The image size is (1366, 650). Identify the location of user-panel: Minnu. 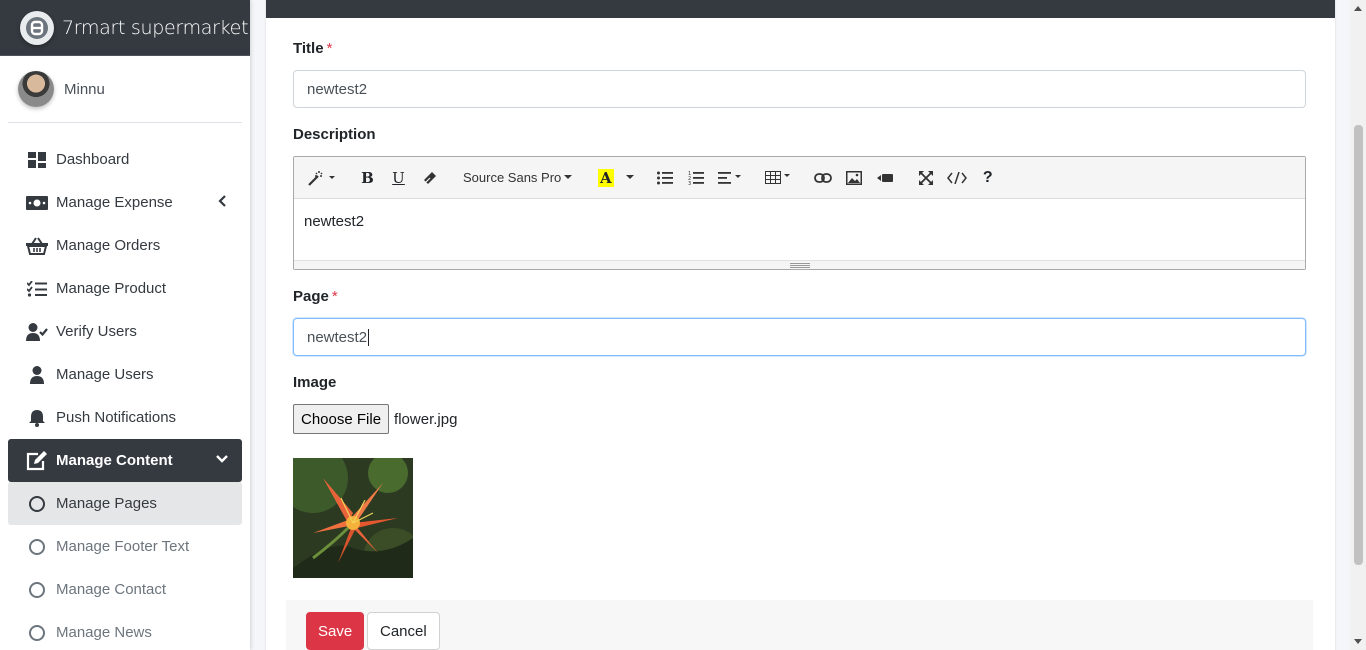
(125, 89).